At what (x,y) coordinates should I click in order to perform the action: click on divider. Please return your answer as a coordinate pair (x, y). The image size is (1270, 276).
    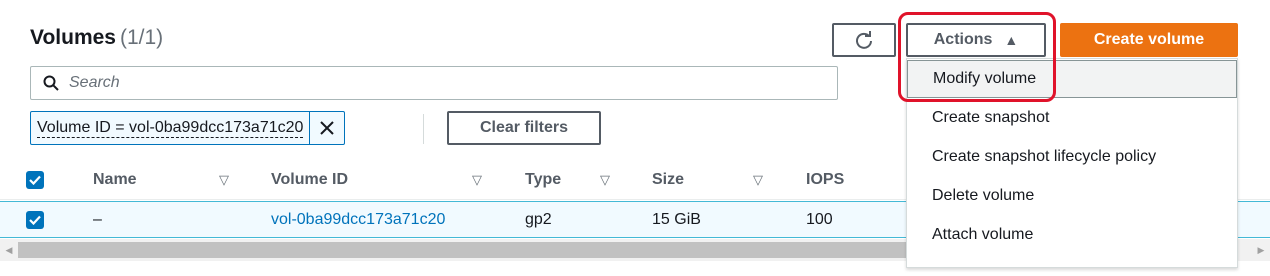
    Looking at the image, I should click on (423, 129).